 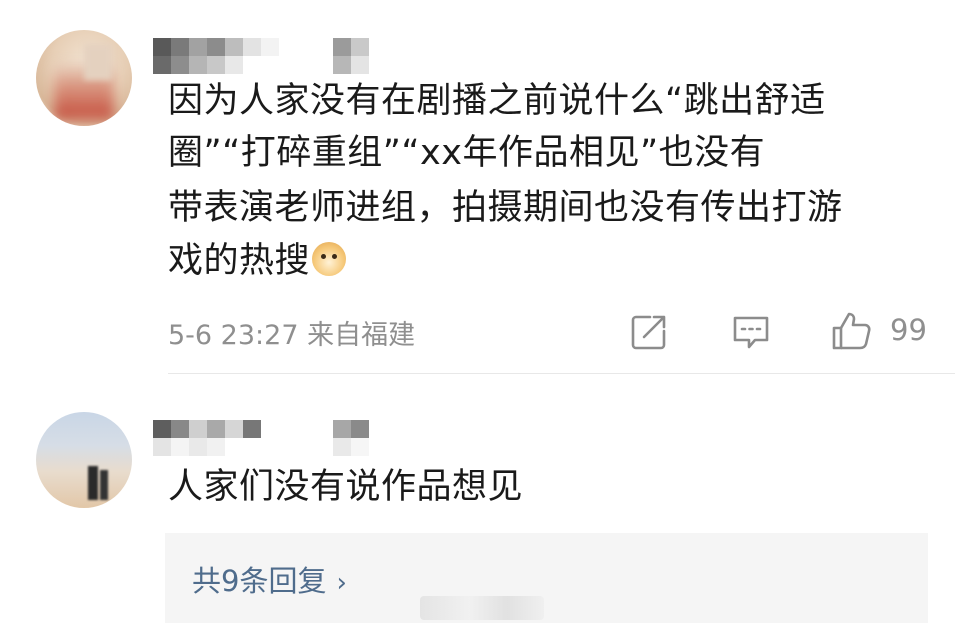 What do you see at coordinates (239, 261) in the screenshot?
I see `comment-text-fragment: 戏的热搜` at bounding box center [239, 261].